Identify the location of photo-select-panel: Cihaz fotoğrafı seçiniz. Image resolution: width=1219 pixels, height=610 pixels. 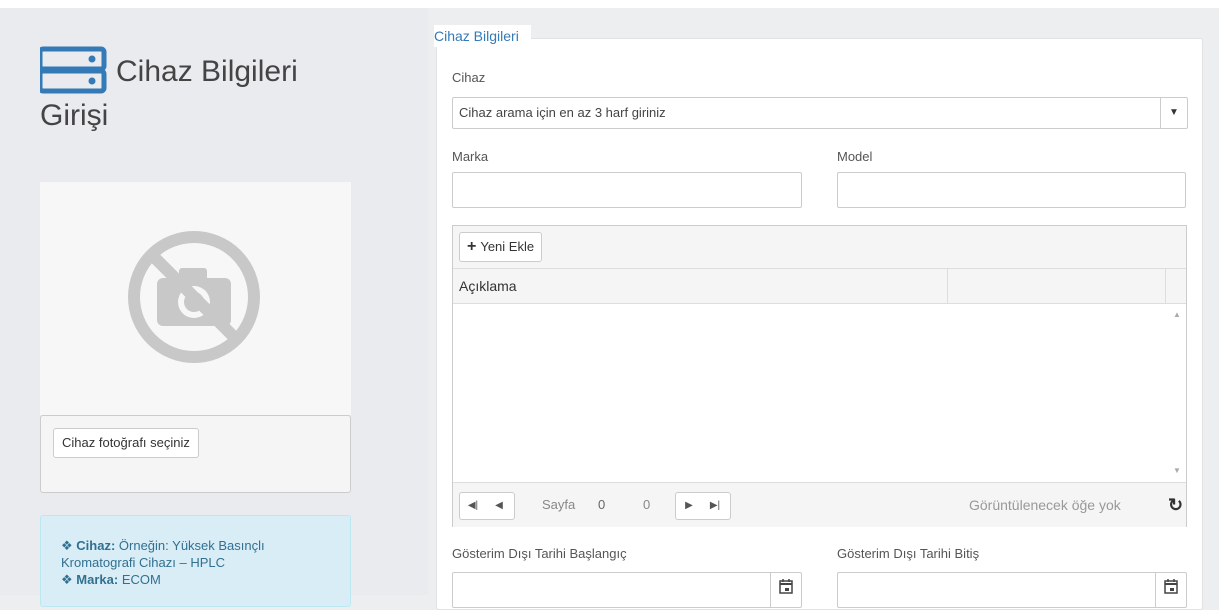
(195, 454).